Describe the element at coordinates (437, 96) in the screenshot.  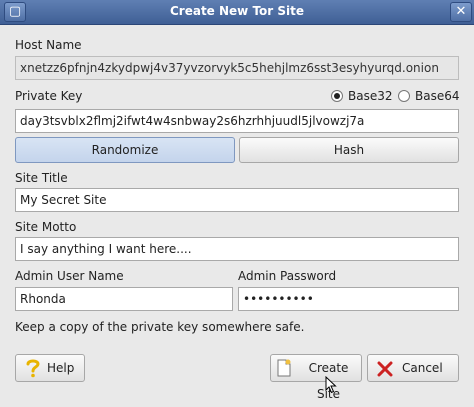
I see `base64-label: Base64` at that location.